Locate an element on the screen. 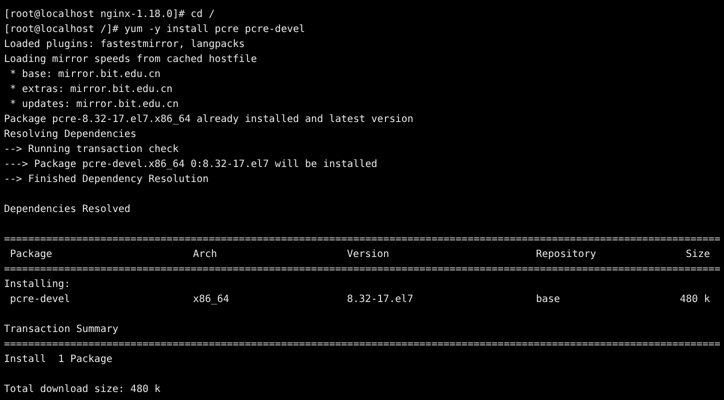  terminal-line: --> Running transaction check is located at coordinates (92, 150).